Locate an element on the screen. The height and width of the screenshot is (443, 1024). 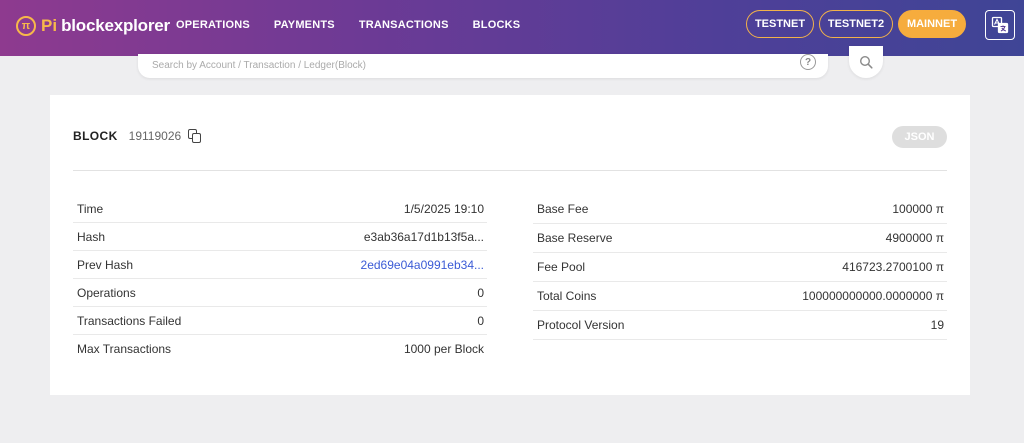
translate-button is located at coordinates (1000, 25).